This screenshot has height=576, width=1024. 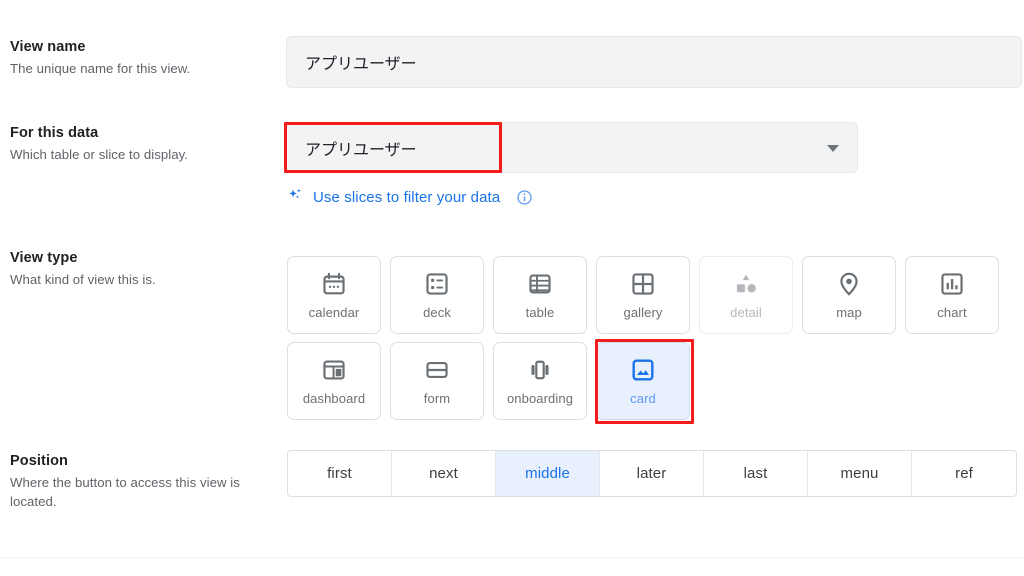 I want to click on position-option-label: next, so click(x=443, y=473).